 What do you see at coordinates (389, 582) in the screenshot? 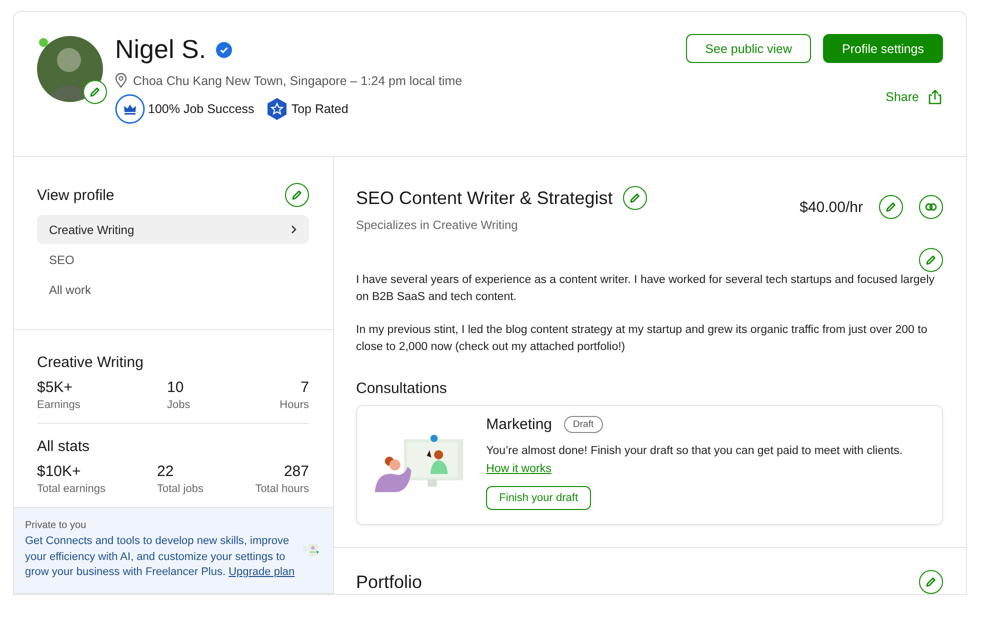
I see `portfolio-heading: Portfolio` at bounding box center [389, 582].